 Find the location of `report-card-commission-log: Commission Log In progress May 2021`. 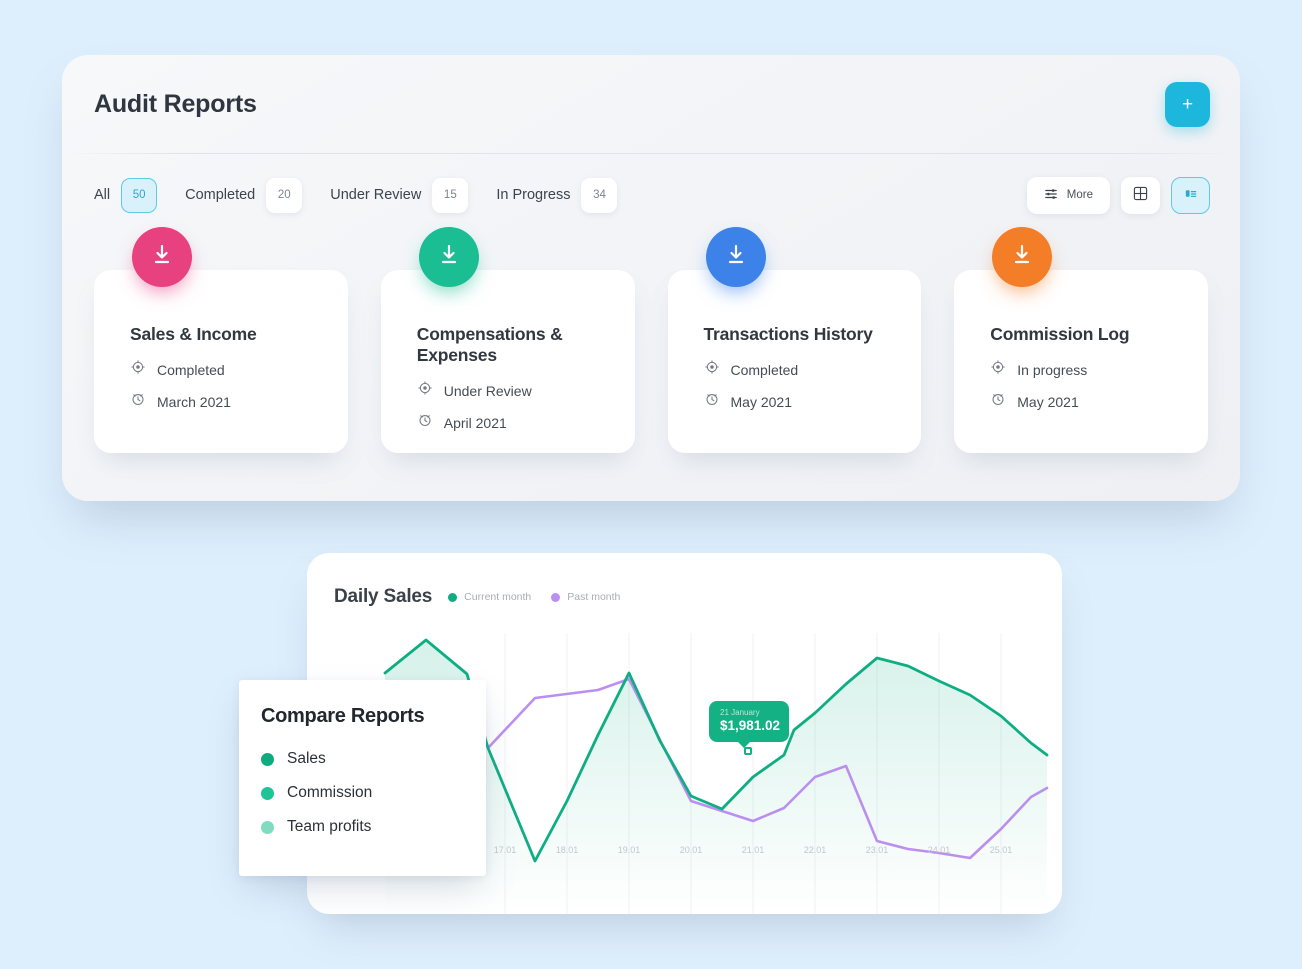

report-card-commission-log: Commission Log In progress May 2021 is located at coordinates (1081, 343).